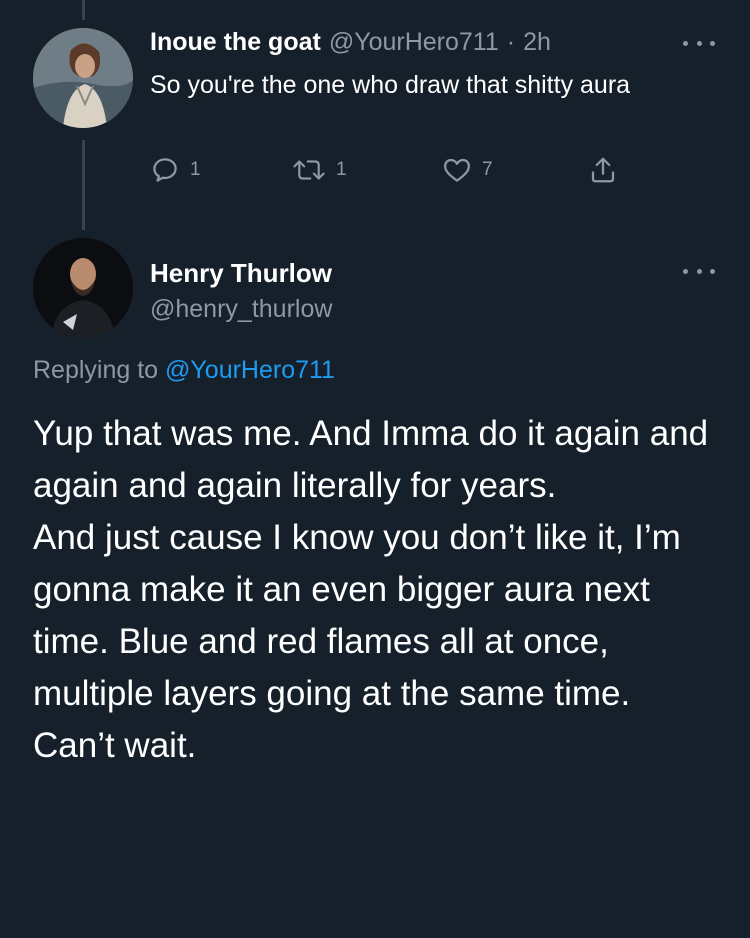 The width and height of the screenshot is (750, 938). I want to click on tweet2-display-name: Henry Thurlow, so click(241, 273).